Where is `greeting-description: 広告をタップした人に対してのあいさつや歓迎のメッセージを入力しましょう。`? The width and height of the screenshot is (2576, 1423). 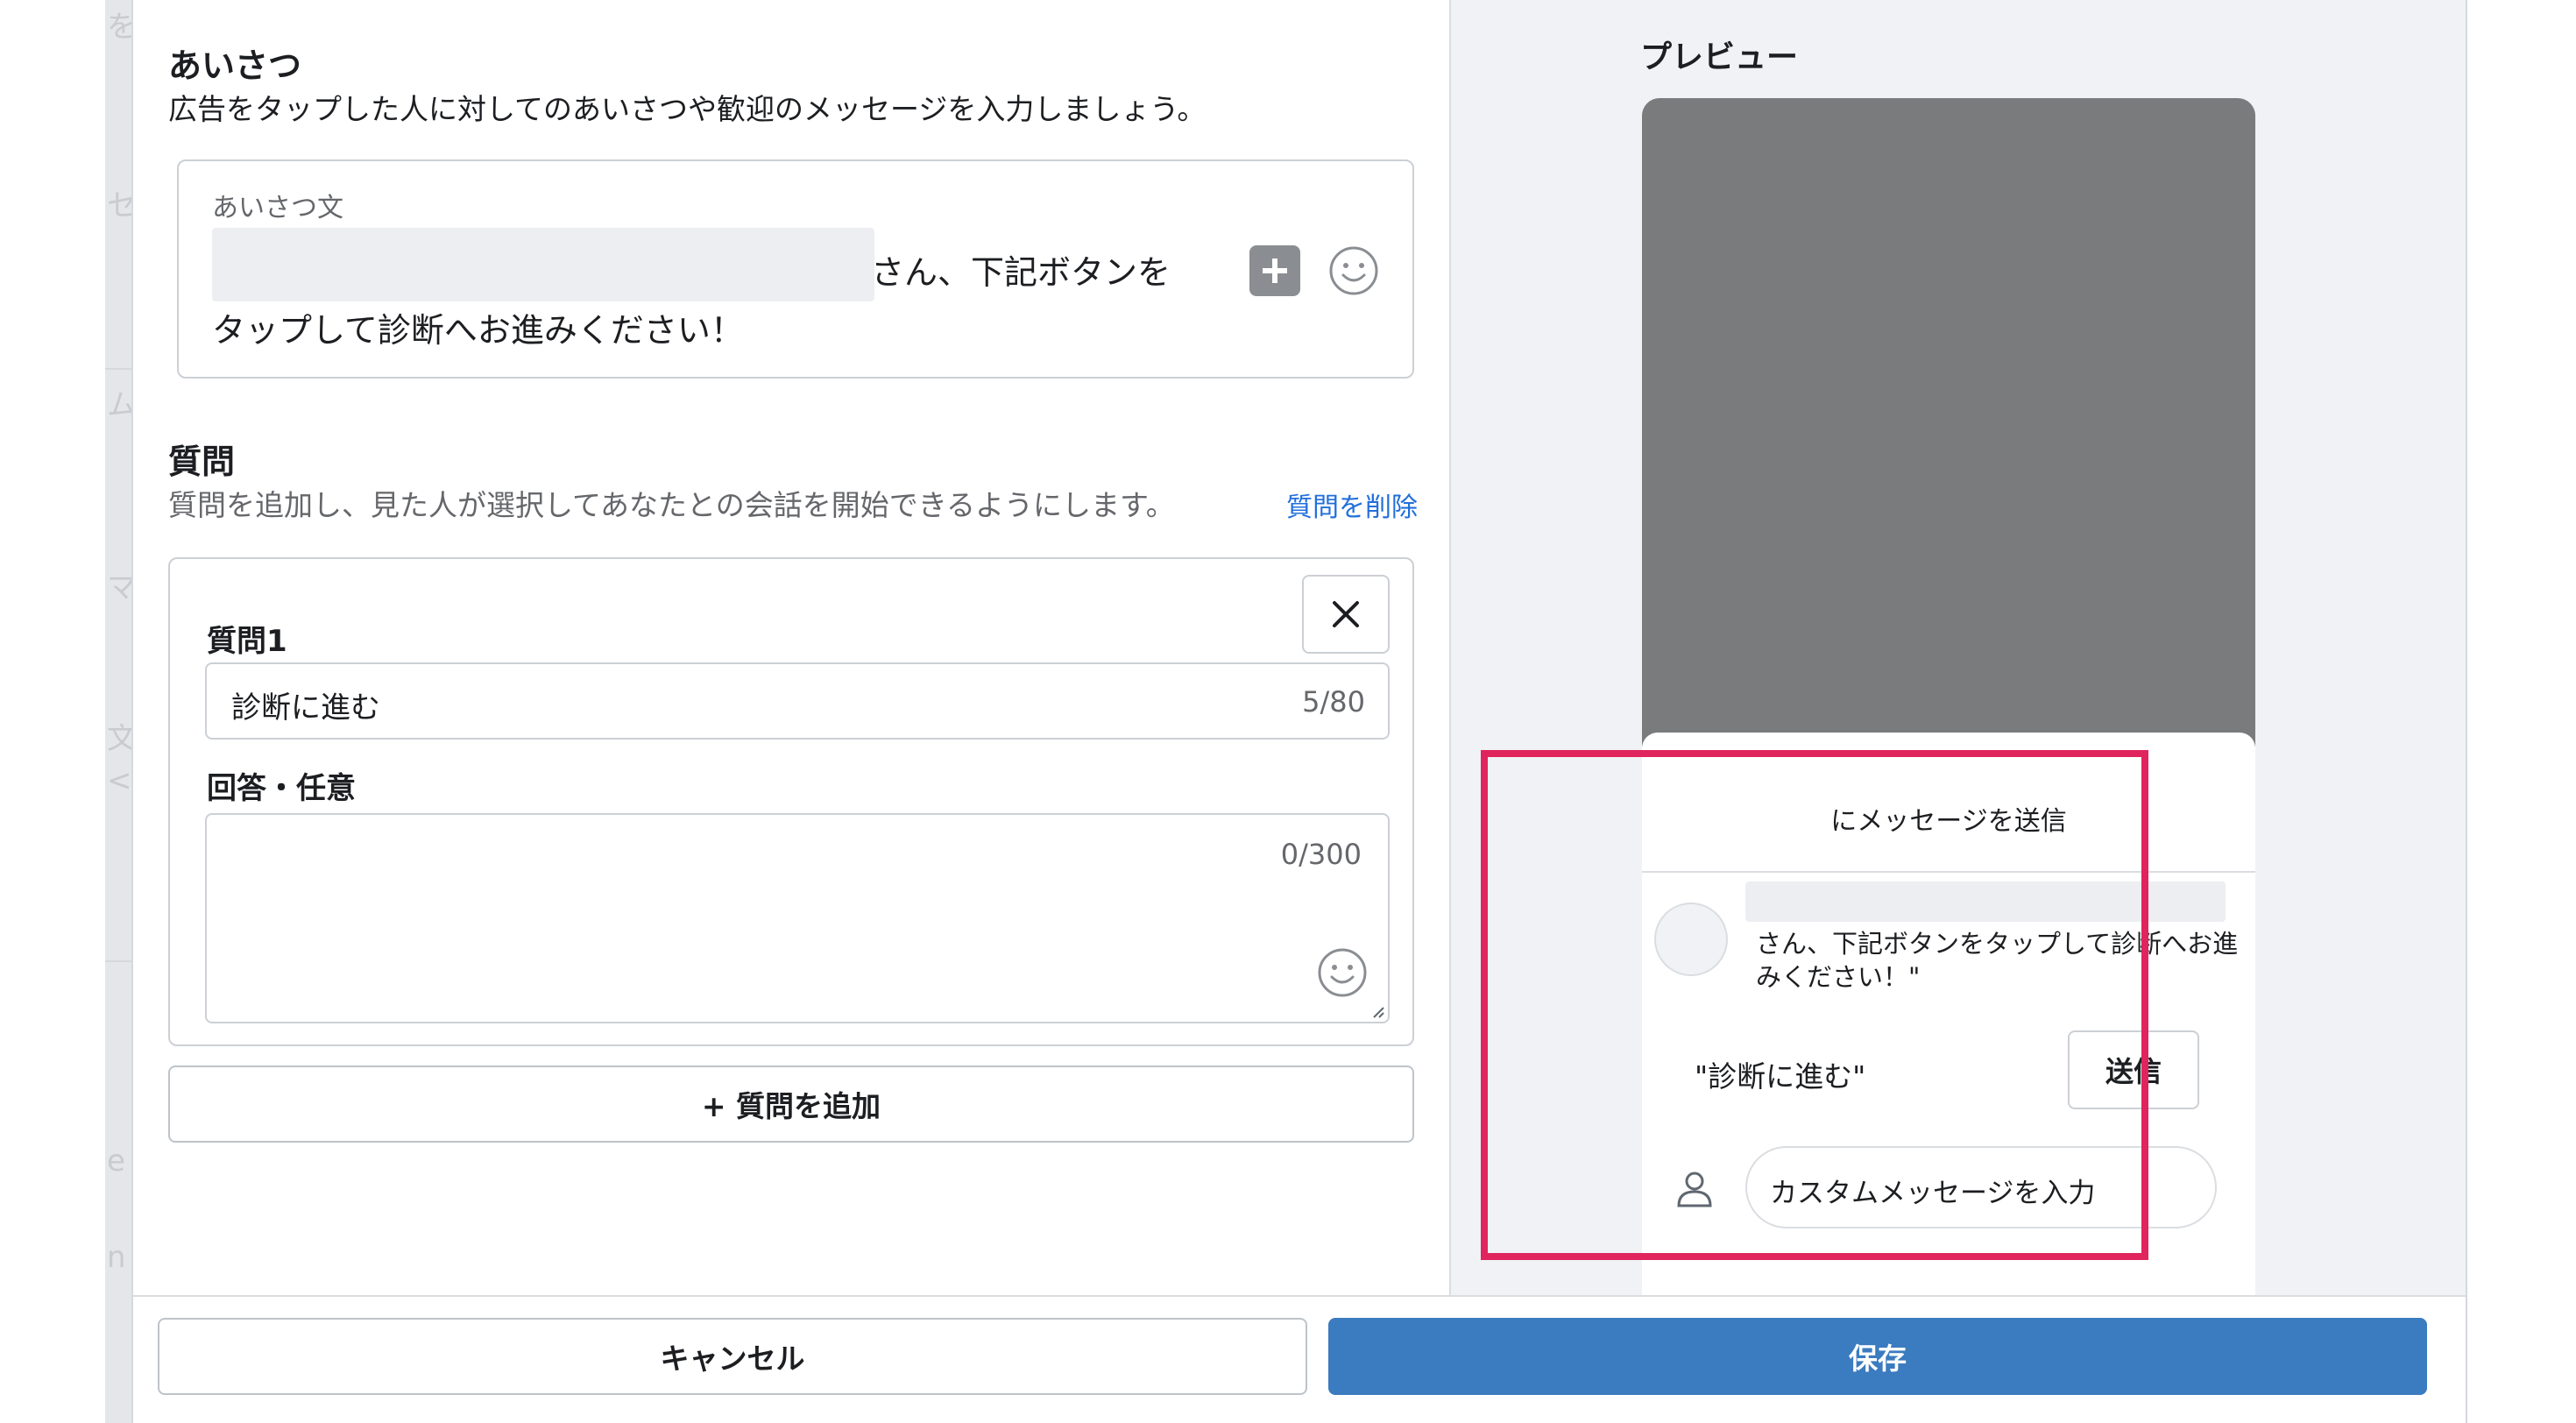 greeting-description: 広告をタップした人に対してのあいさつや歓迎のメッセージを入力しましょう。 is located at coordinates (687, 109).